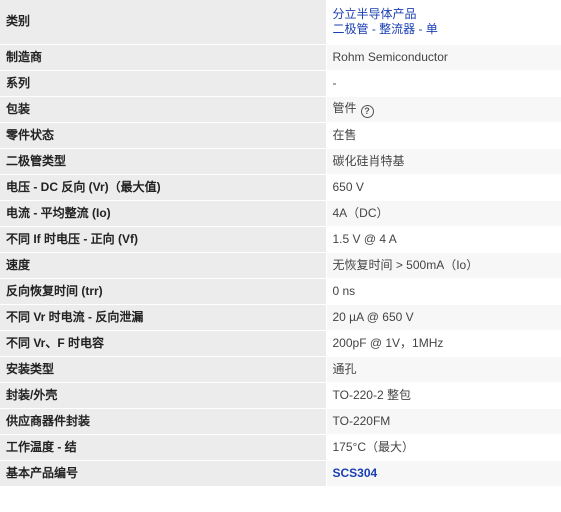  I want to click on table-row: 不同 If 时电压 - 正向 (Vf) 1.5 V @ 4 A, so click(280, 239).